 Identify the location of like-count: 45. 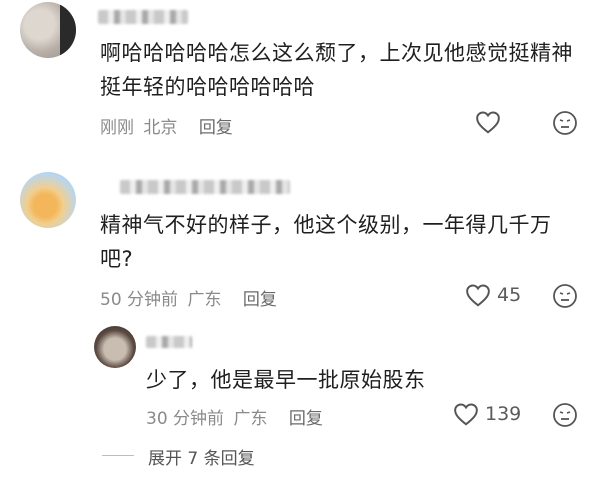
(509, 295).